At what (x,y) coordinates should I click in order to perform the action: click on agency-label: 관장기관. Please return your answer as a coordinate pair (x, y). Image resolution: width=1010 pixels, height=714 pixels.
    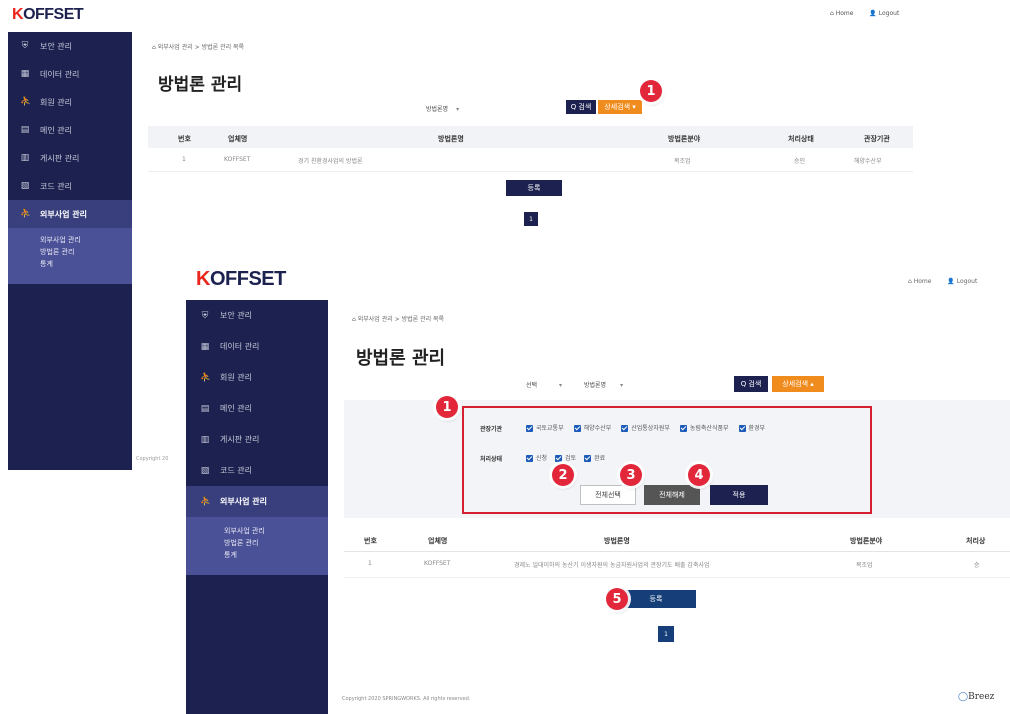
    Looking at the image, I should click on (491, 429).